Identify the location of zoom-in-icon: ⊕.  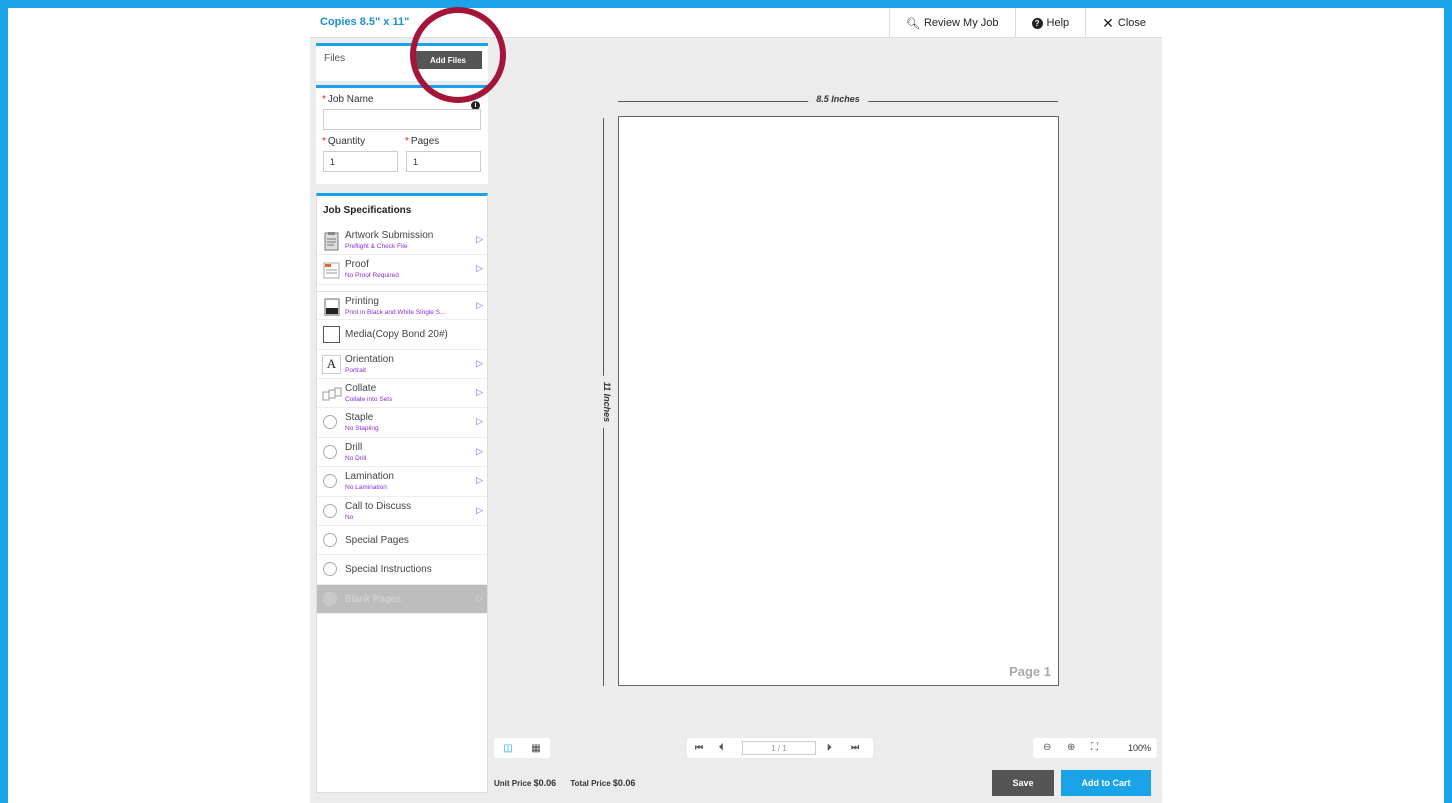
(1071, 747).